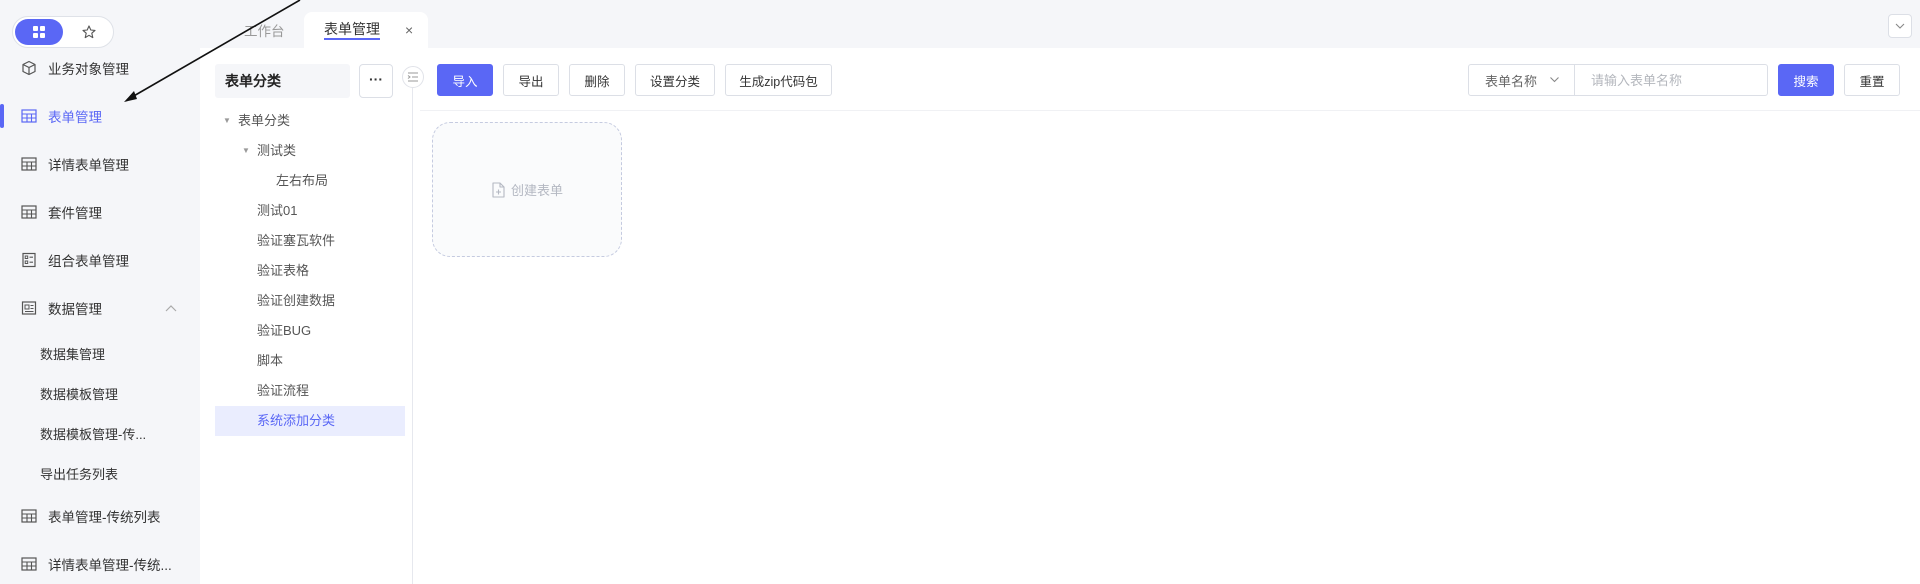  Describe the element at coordinates (310, 151) in the screenshot. I see `tree-node-test-category: ▼ 测试类` at that location.